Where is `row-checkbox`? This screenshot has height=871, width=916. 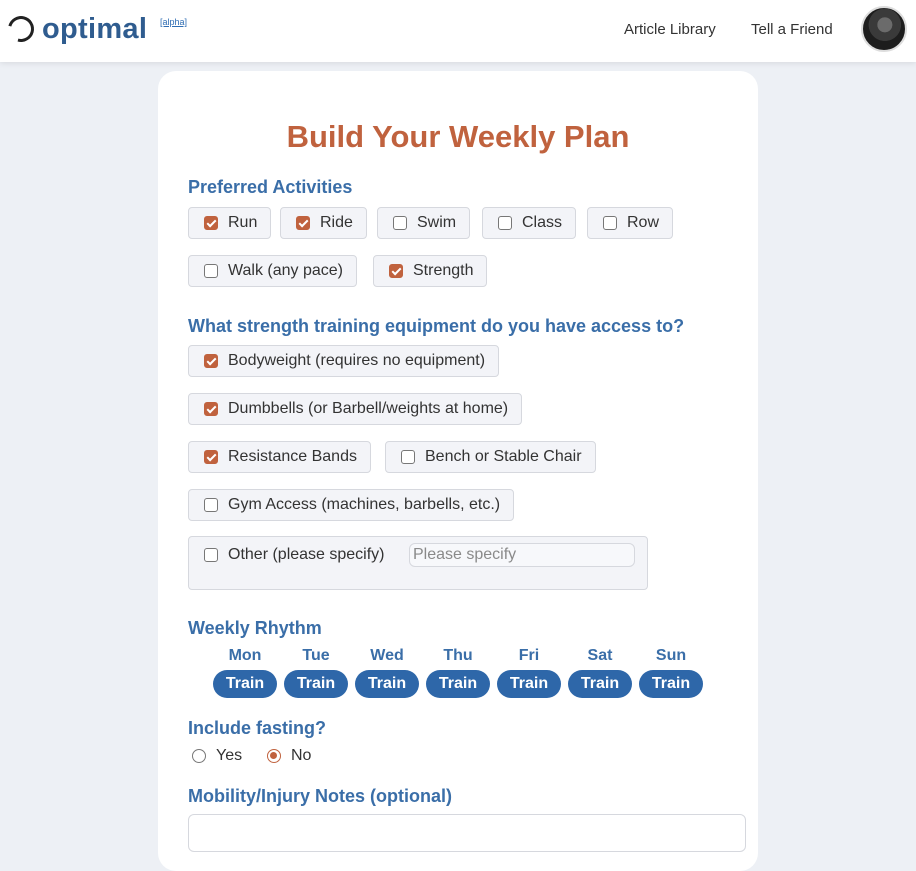
row-checkbox is located at coordinates (610, 223).